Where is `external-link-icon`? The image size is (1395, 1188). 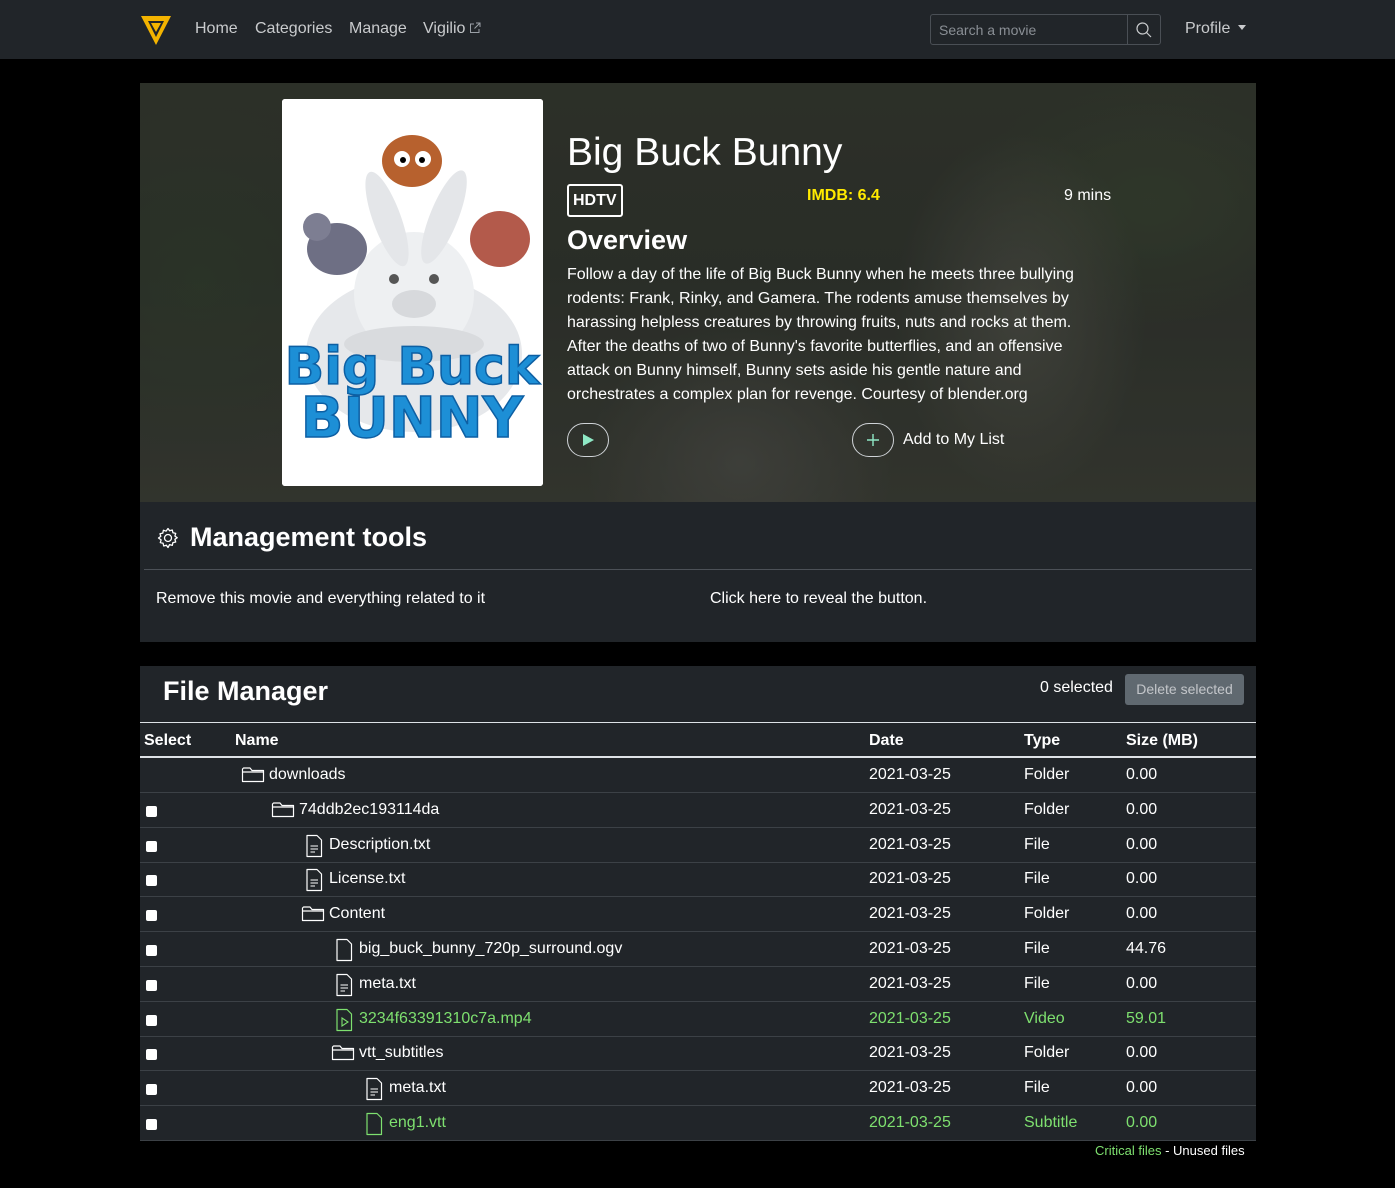 external-link-icon is located at coordinates (475, 27).